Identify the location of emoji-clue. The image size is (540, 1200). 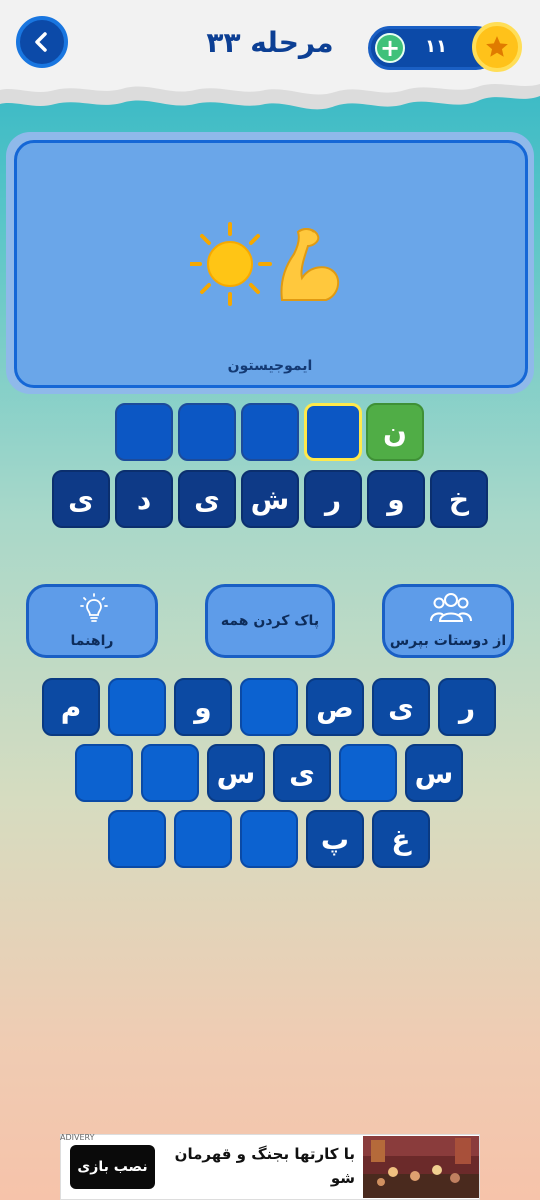
(265, 264).